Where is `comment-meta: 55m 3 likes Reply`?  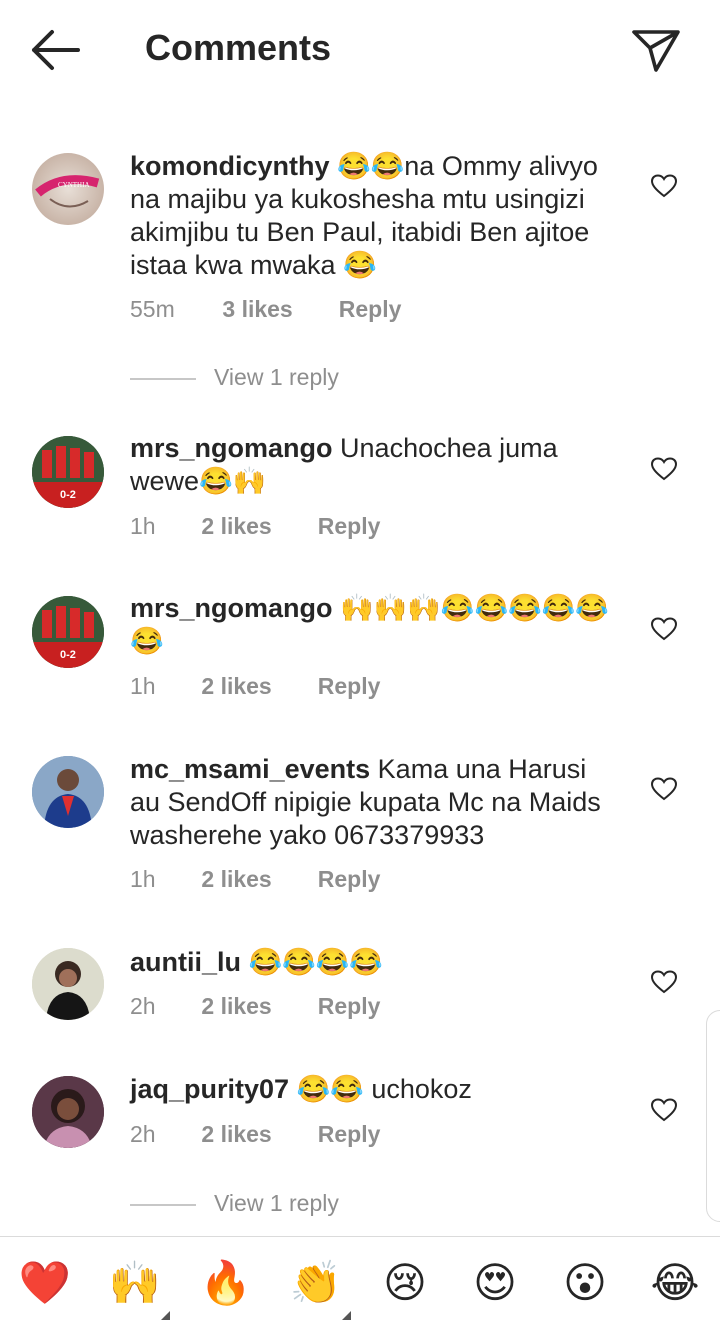 comment-meta: 55m 3 likes Reply is located at coordinates (265, 309).